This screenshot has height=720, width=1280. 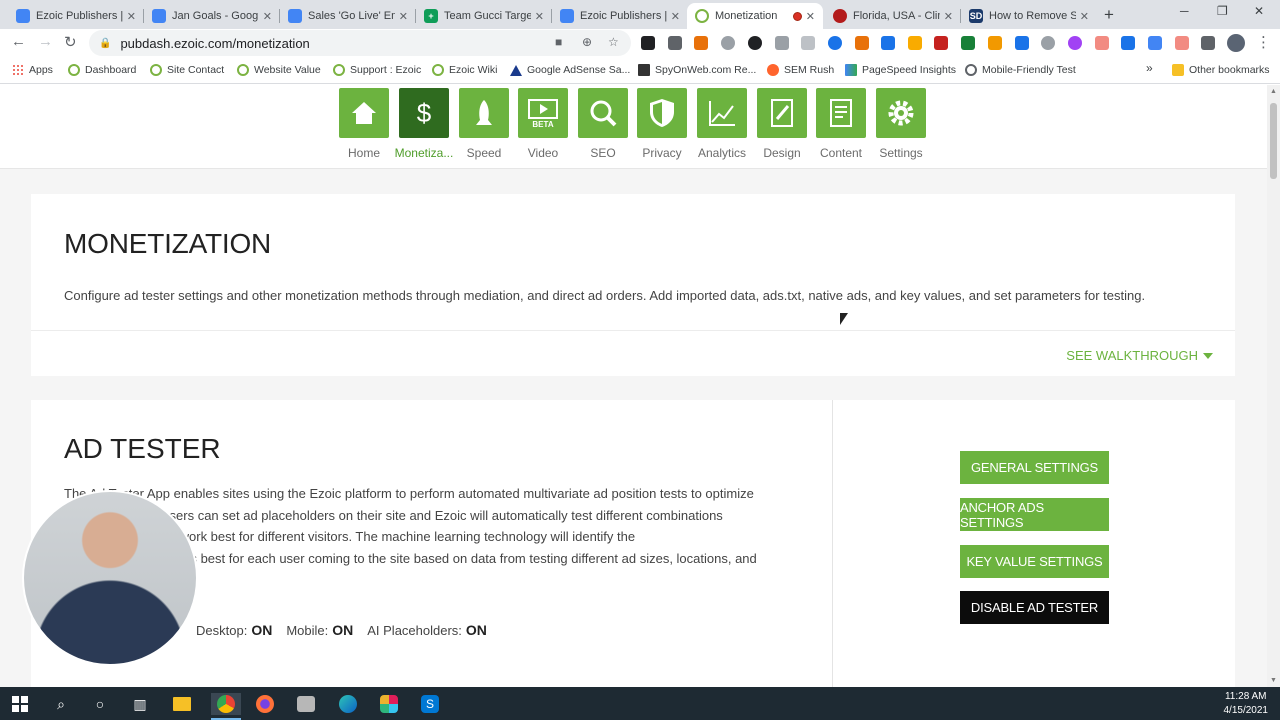 I want to click on nav-analytics: Analytics, so click(x=722, y=124).